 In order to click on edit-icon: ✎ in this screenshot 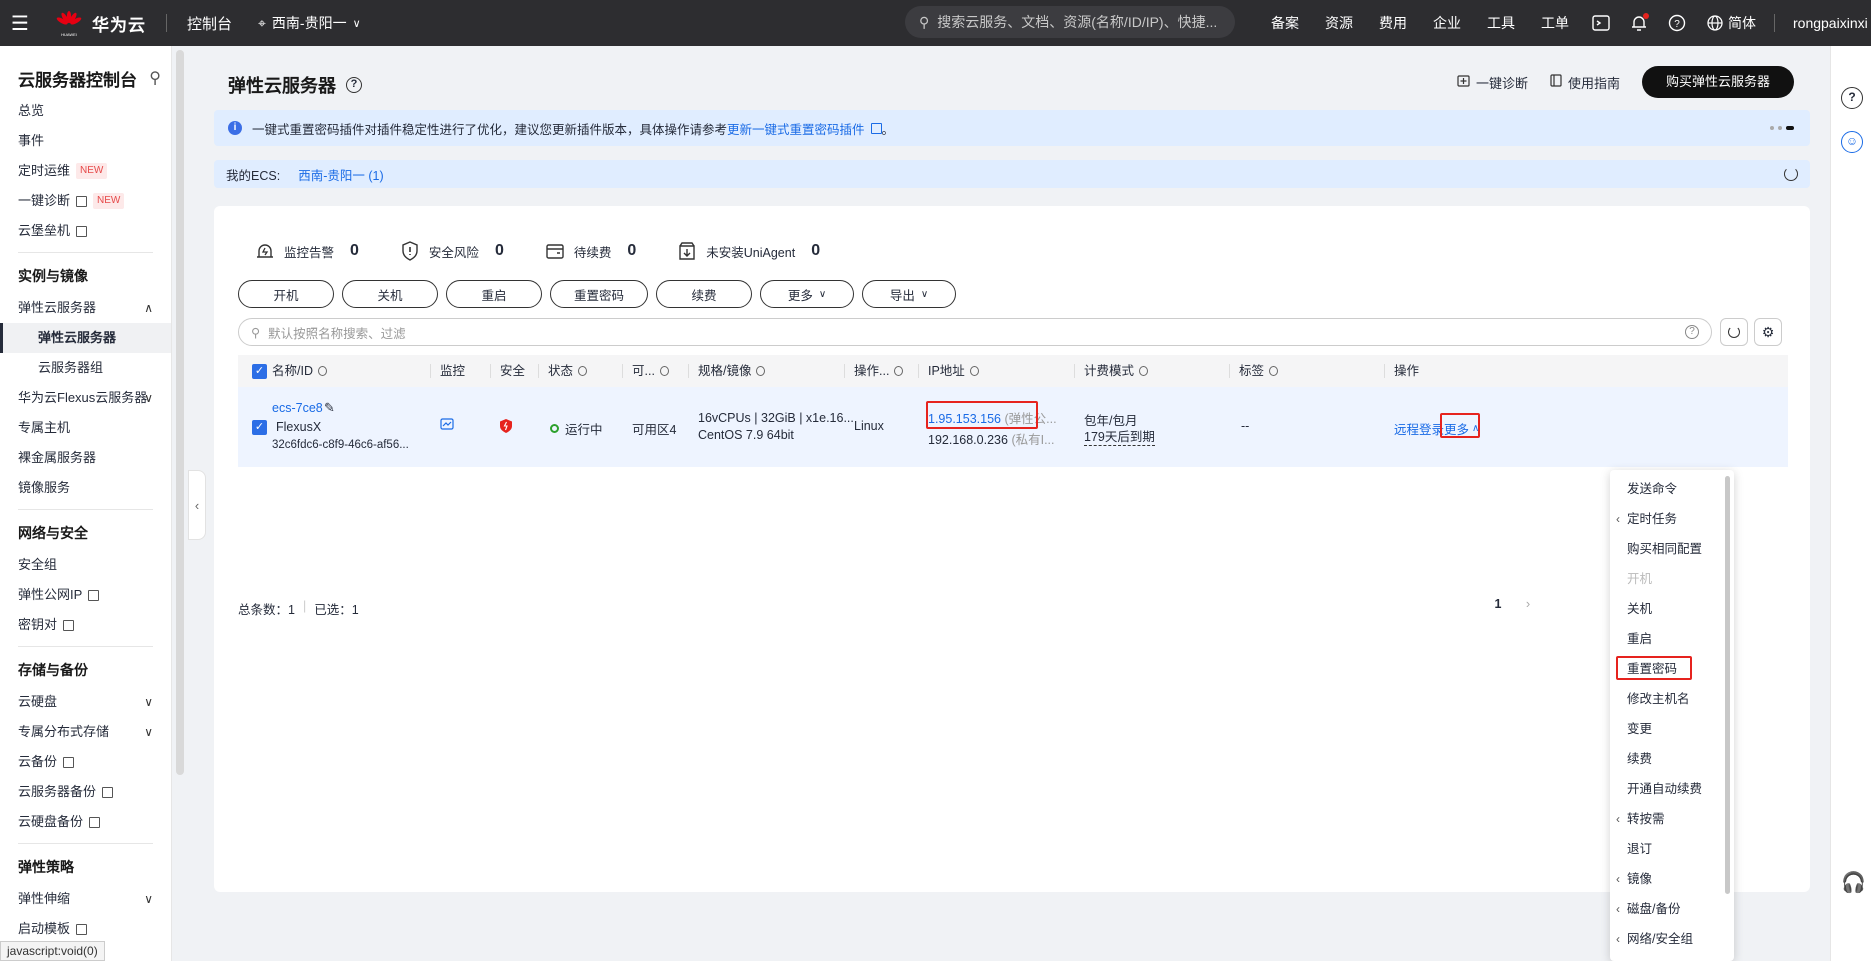, I will do `click(329, 408)`.